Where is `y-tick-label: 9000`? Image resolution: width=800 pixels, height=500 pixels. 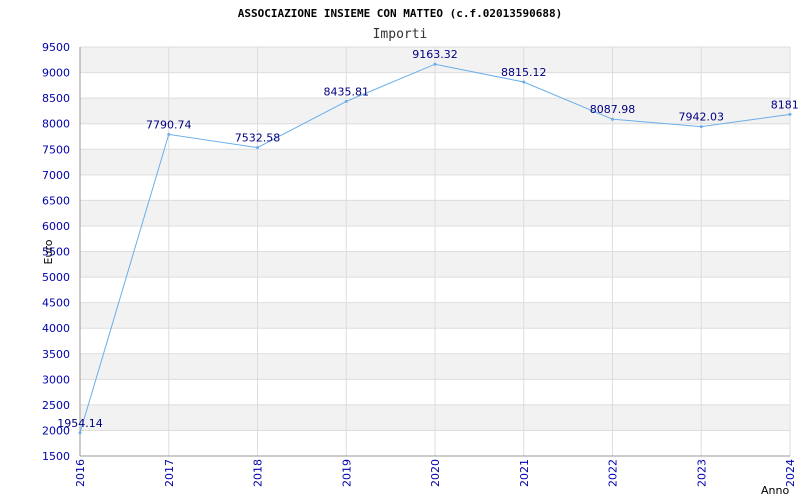
y-tick-label: 9000 is located at coordinates (56, 73).